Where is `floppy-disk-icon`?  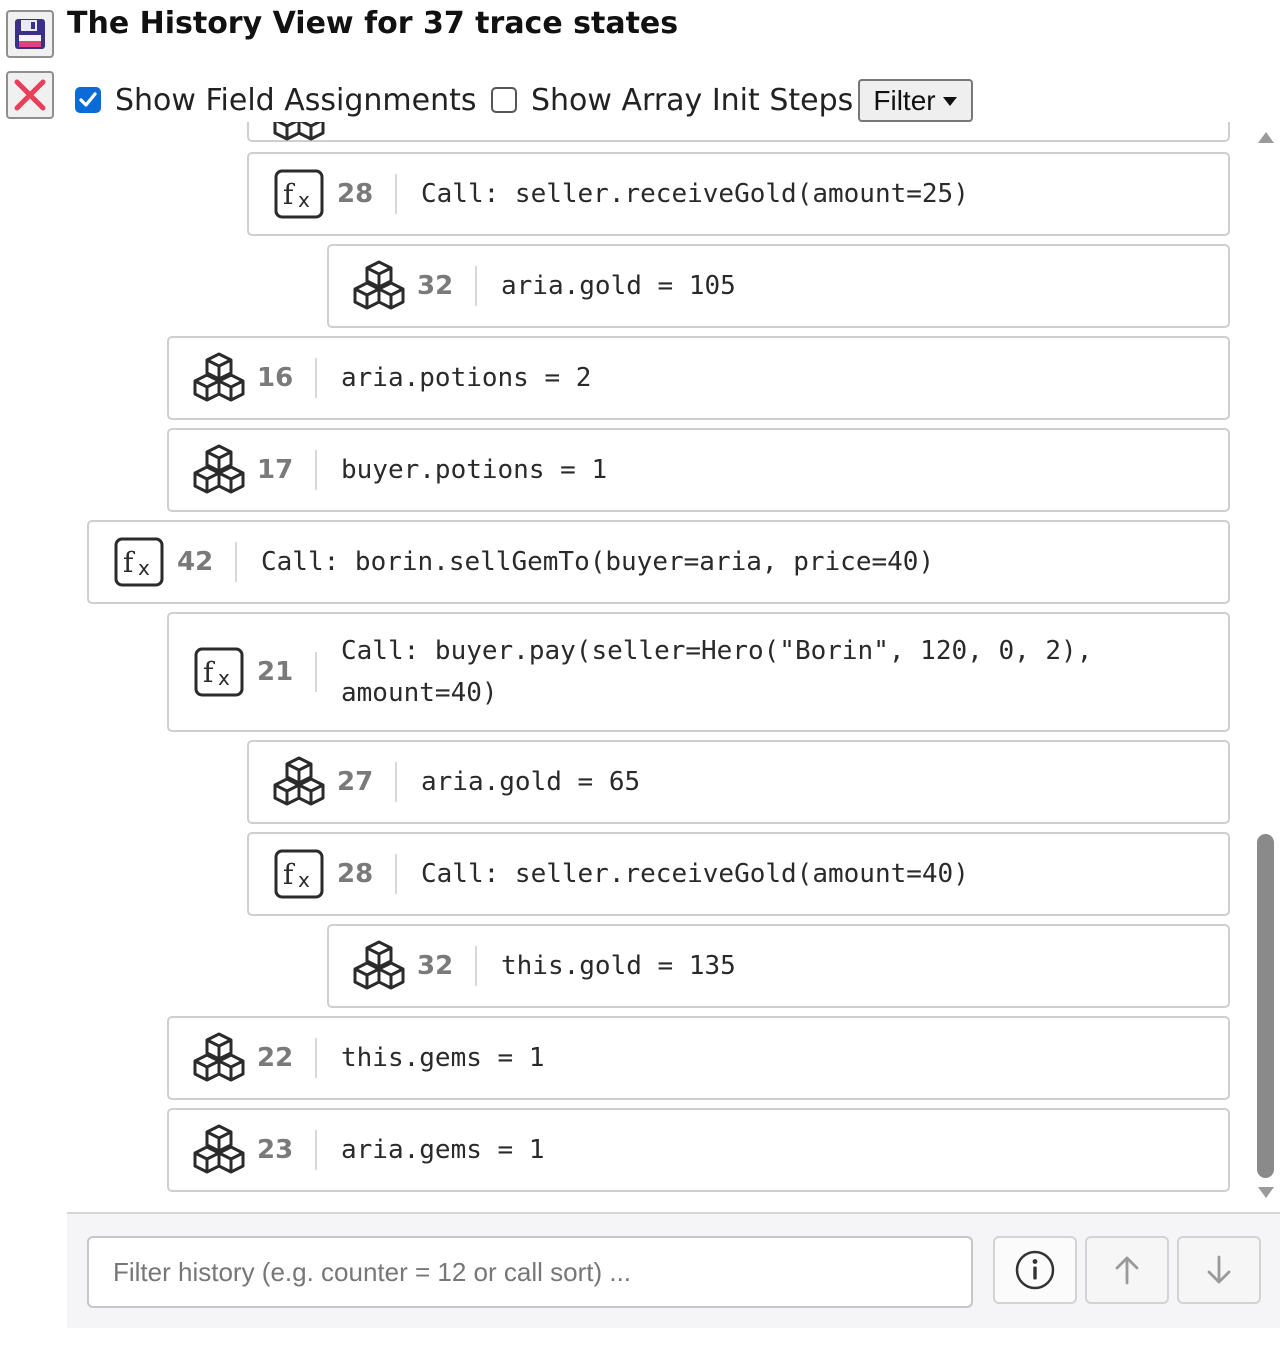
floppy-disk-icon is located at coordinates (30, 34).